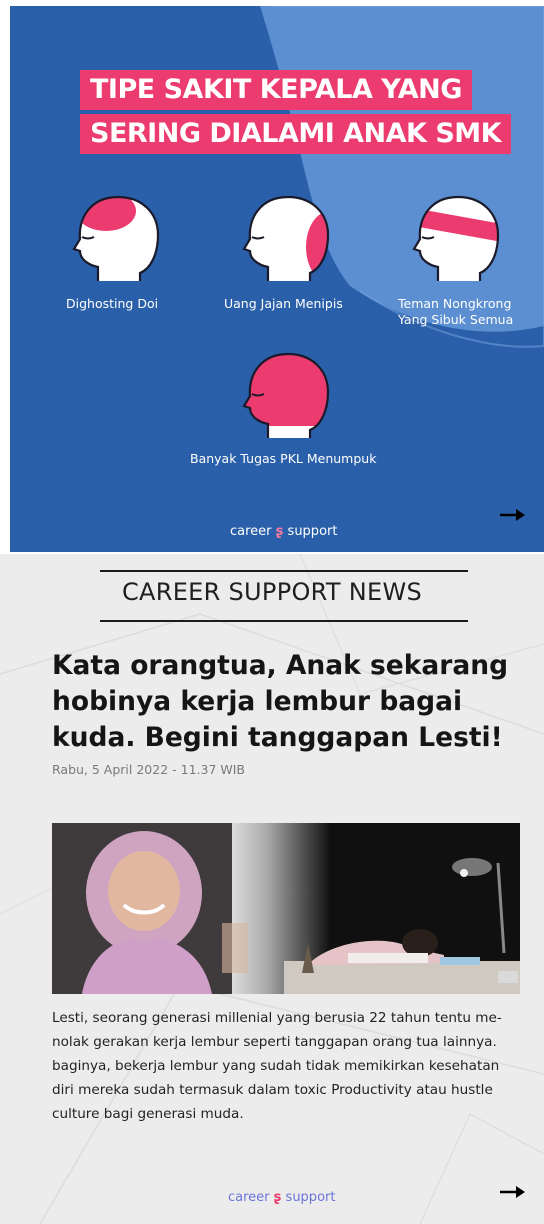  Describe the element at coordinates (284, 621) in the screenshot. I see `bottom-rule` at that location.